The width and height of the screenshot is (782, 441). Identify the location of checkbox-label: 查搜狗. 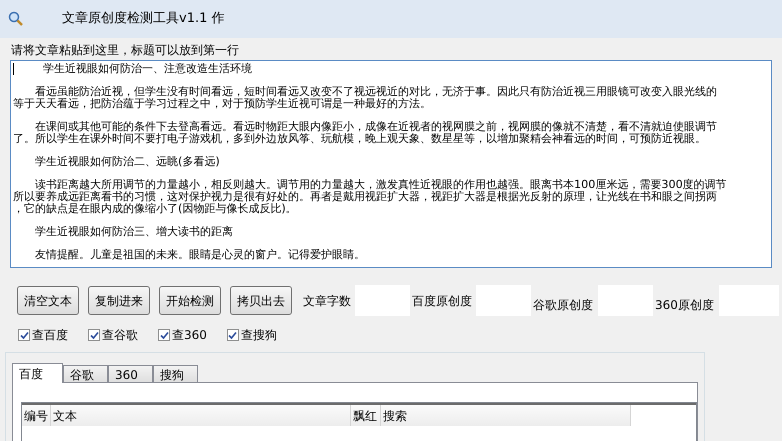
(258, 335).